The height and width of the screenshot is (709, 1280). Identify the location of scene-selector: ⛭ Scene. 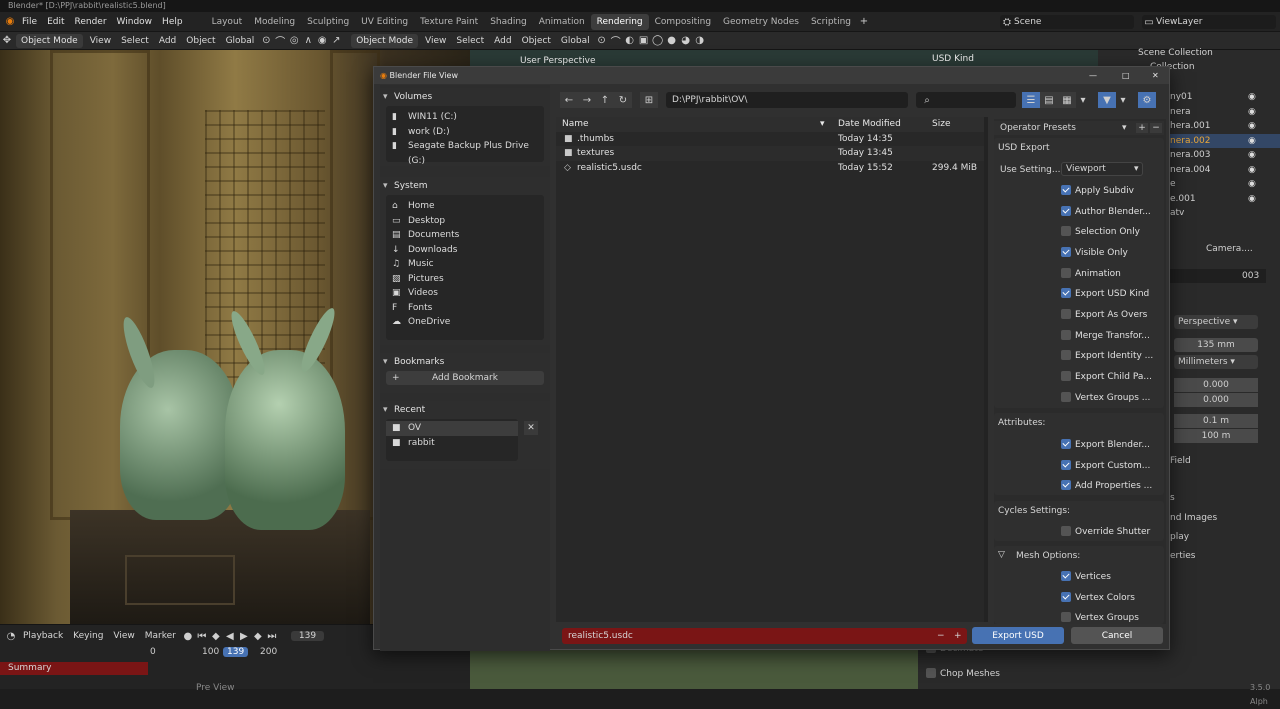
(1067, 22).